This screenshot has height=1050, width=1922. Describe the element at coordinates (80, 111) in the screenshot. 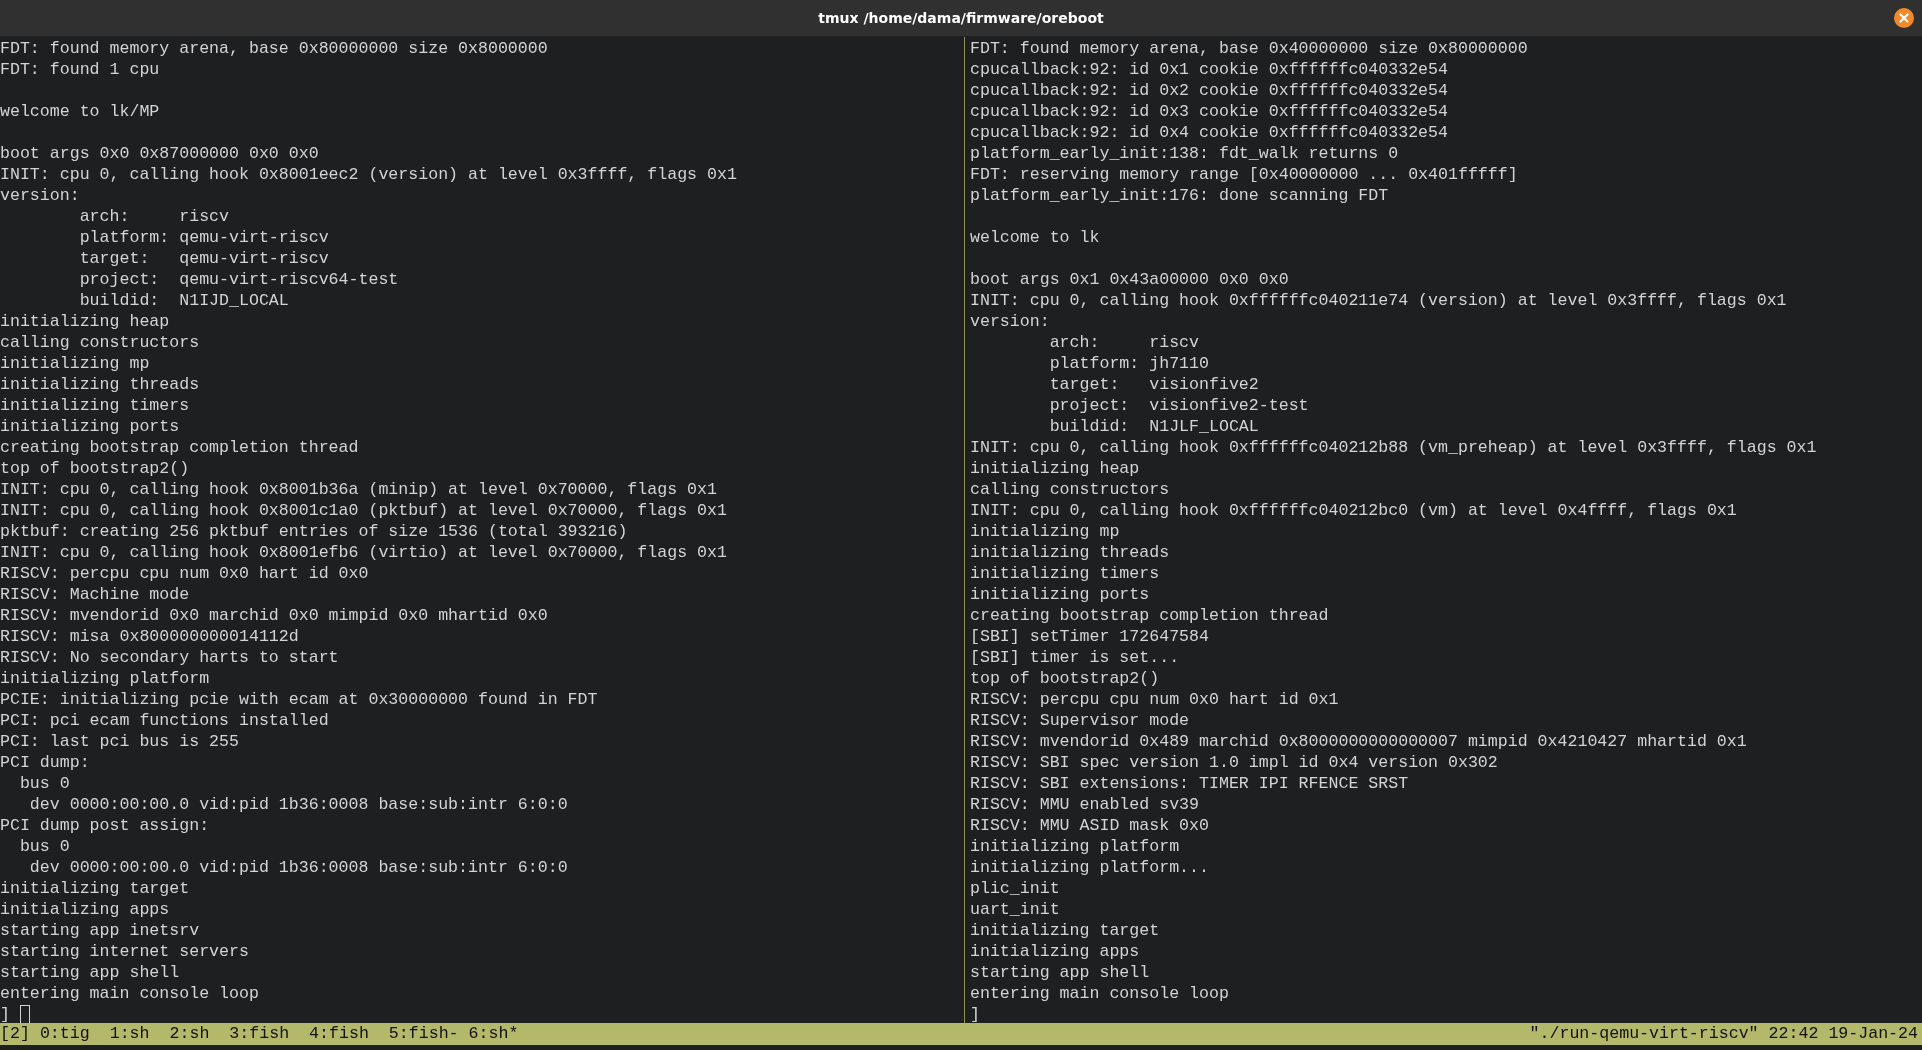

I see `terminal-line: welcome to lk/MP` at that location.